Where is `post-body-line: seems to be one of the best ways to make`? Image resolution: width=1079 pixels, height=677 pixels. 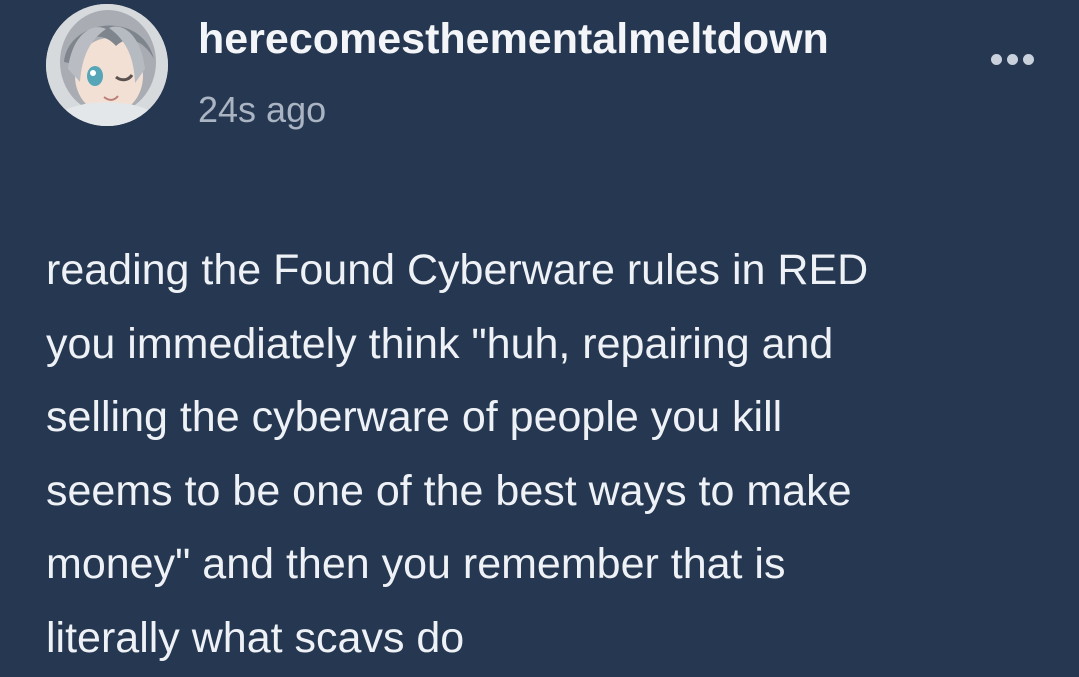 post-body-line: seems to be one of the best ways to make is located at coordinates (449, 490).